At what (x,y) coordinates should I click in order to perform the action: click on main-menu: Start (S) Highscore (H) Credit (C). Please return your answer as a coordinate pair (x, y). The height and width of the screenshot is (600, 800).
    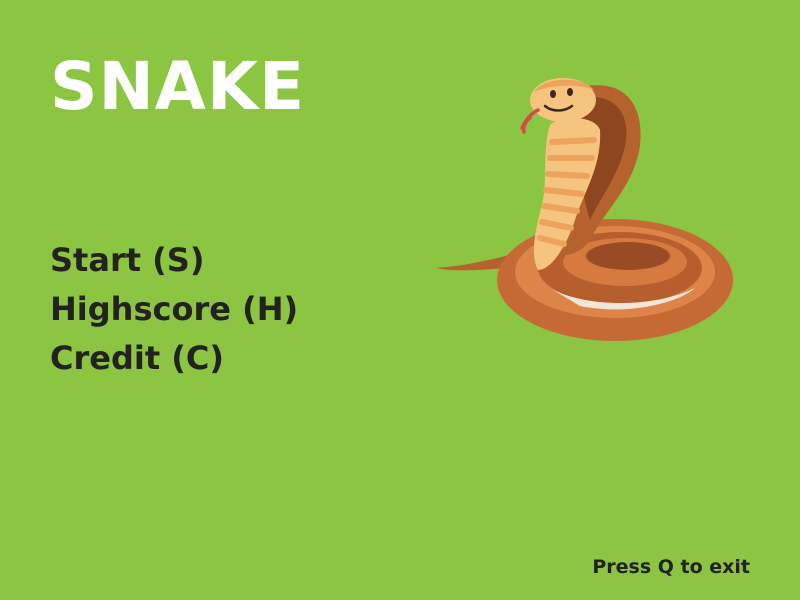
    Looking at the image, I should click on (174, 309).